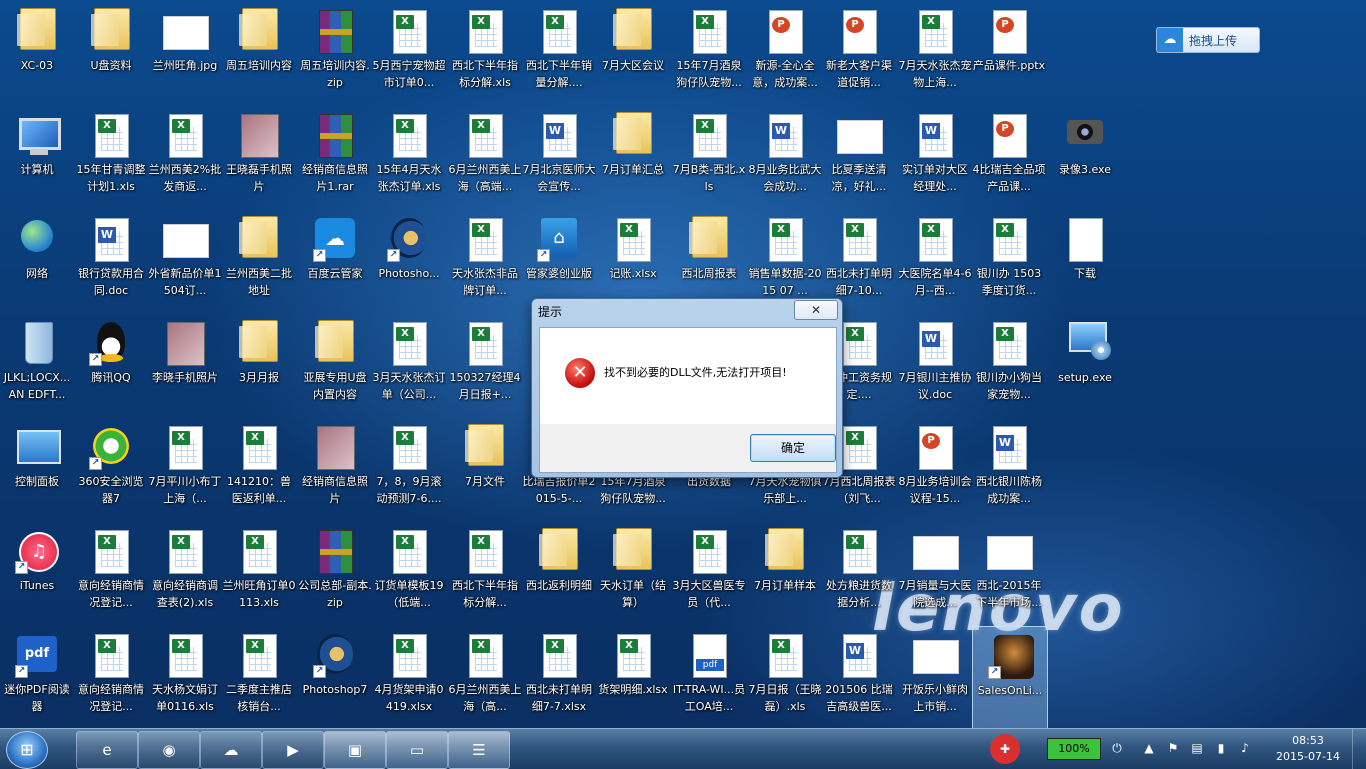 This screenshot has width=1366, height=769. Describe the element at coordinates (559, 574) in the screenshot. I see `desktop-icon: 西北返利明细` at that location.